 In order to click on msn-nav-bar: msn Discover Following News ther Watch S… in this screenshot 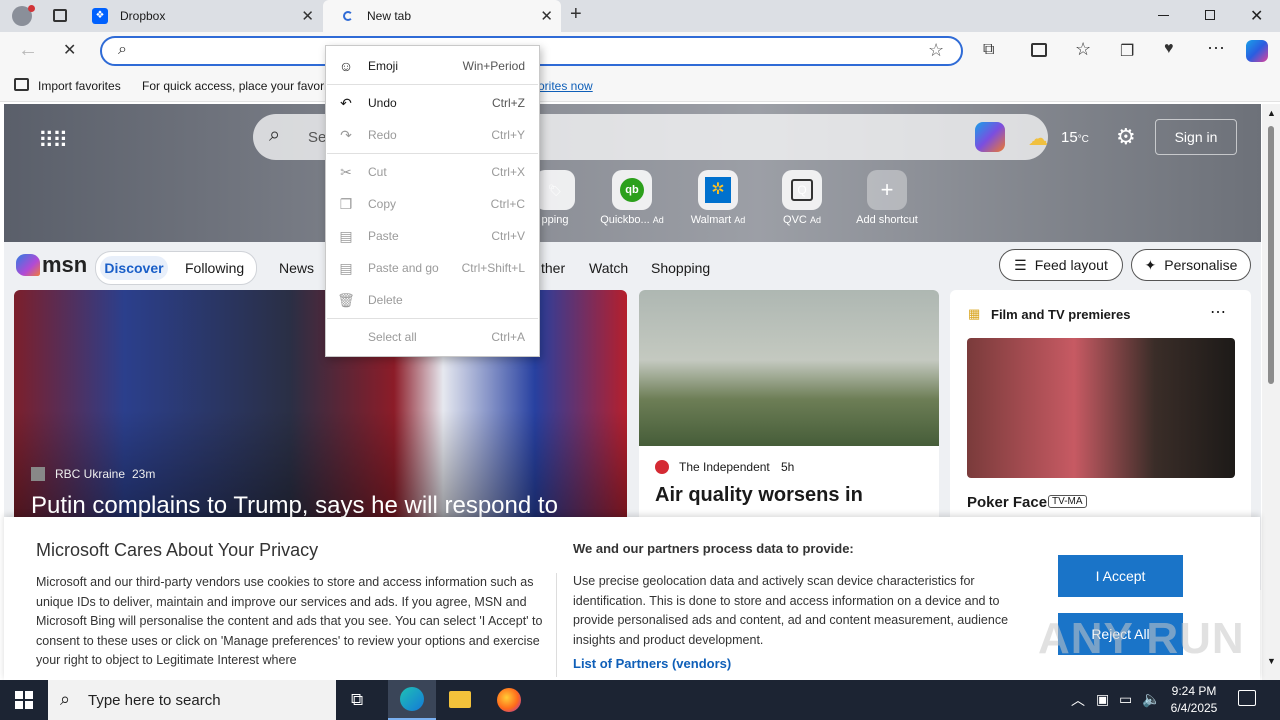, I will do `click(632, 267)`.